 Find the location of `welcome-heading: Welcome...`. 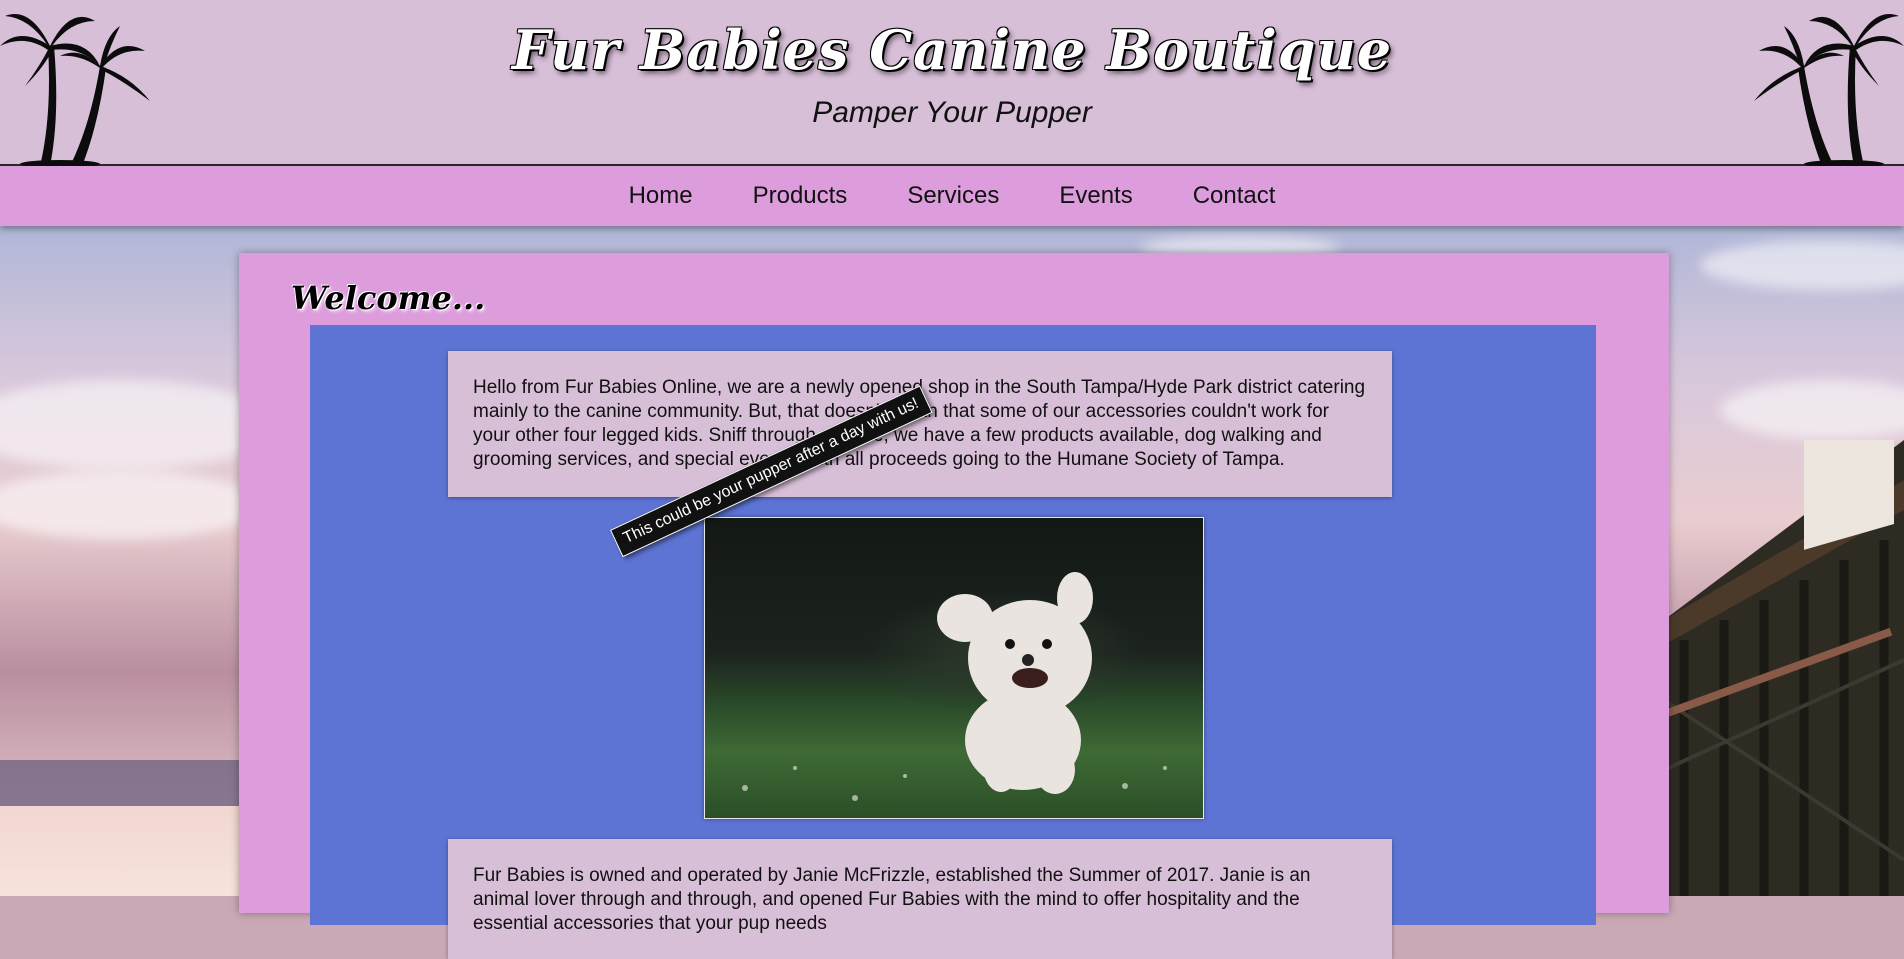

welcome-heading: Welcome... is located at coordinates (388, 298).